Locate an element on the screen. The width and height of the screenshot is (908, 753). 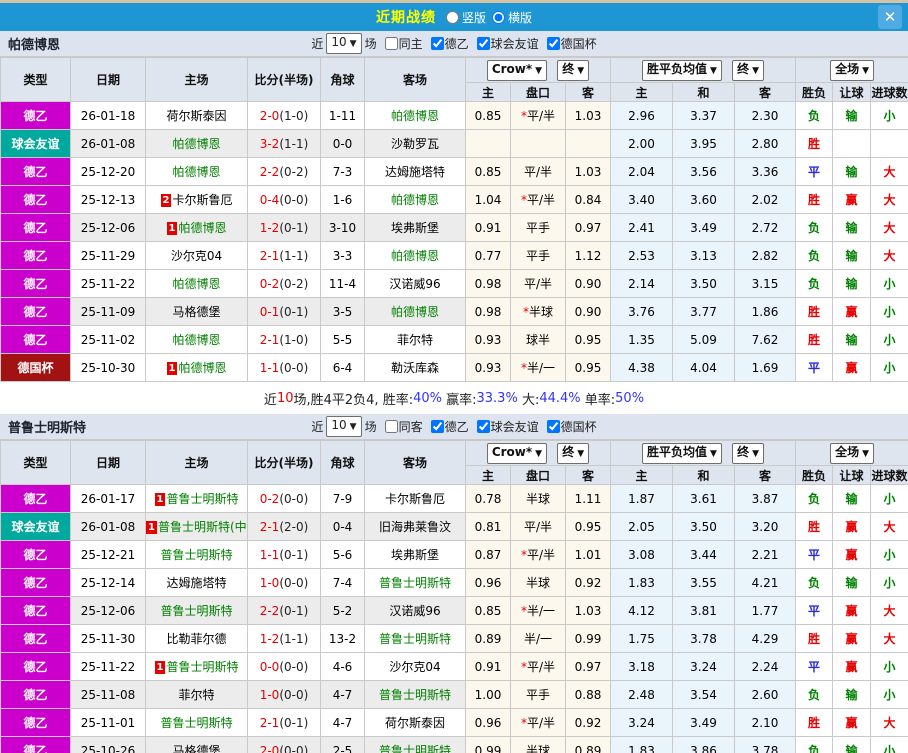
cell-score: 1-1(0-0) is located at coordinates (284, 367).